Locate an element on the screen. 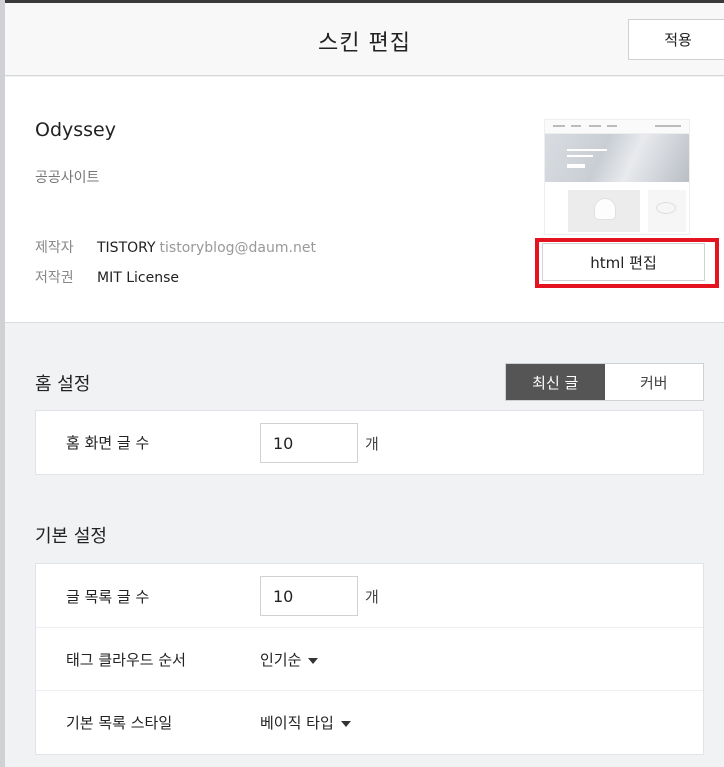 This screenshot has width=724, height=767. maker-row: 제작자 TISTORY tistoryblog@daum.net is located at coordinates (175, 247).